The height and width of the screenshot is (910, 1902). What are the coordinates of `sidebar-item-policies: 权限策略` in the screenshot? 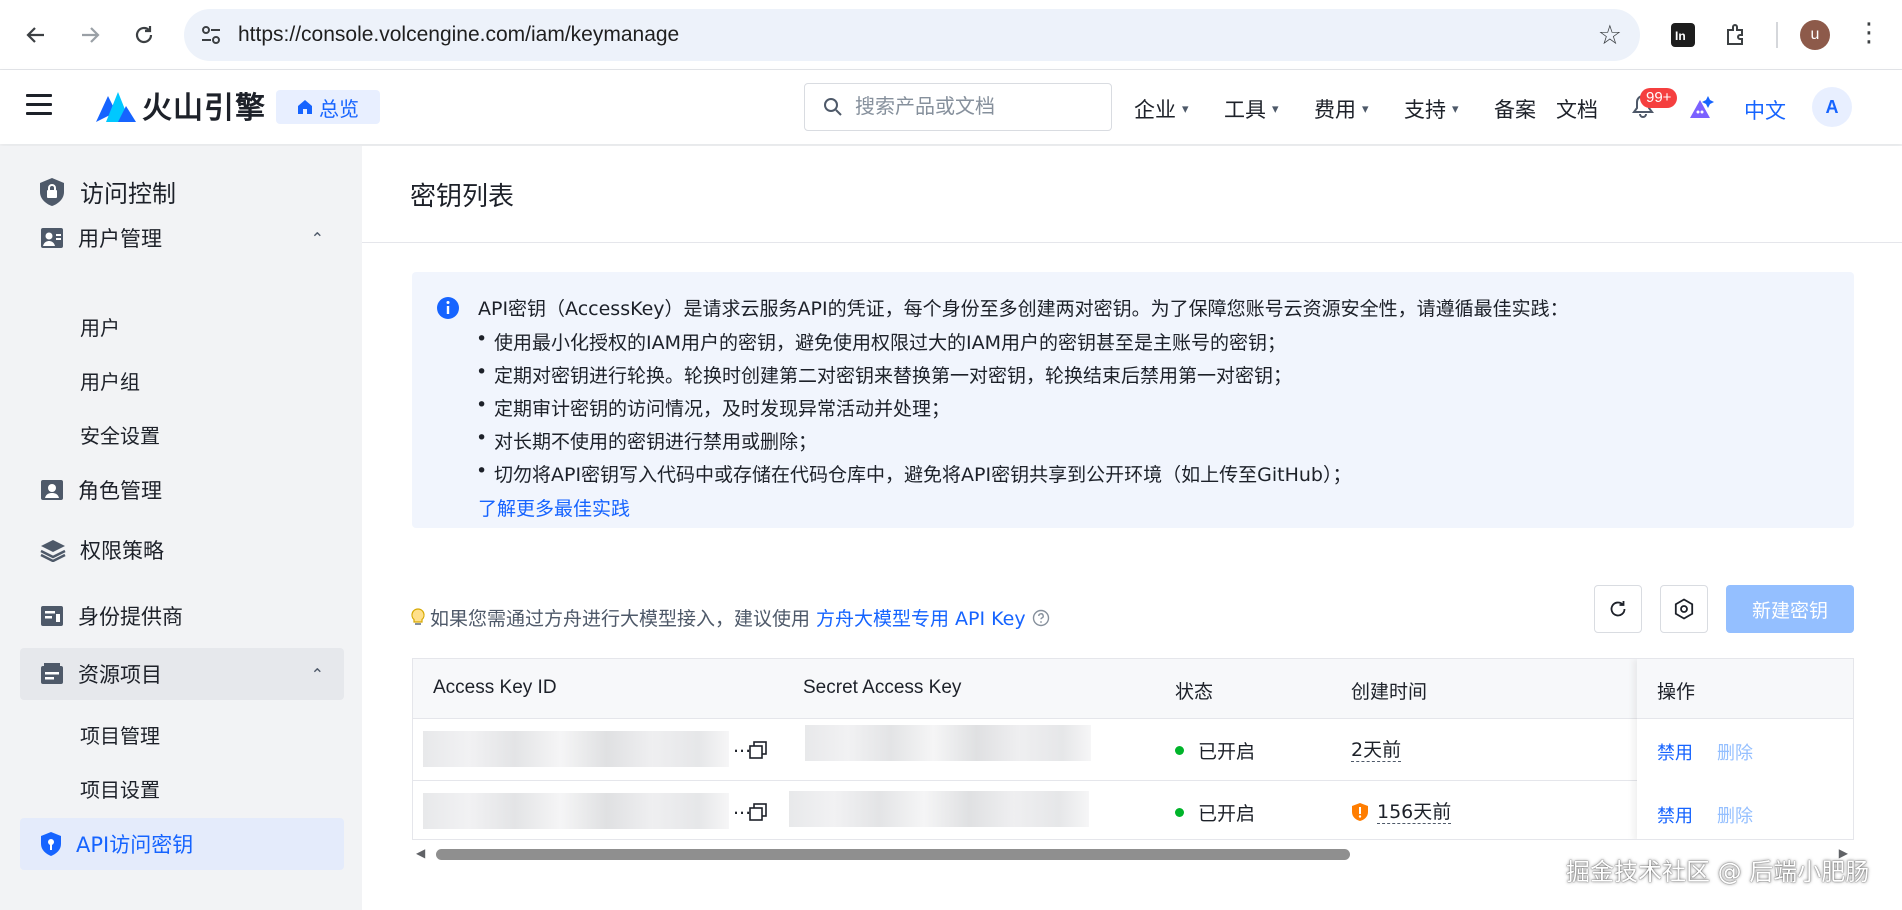 It's located at (182, 550).